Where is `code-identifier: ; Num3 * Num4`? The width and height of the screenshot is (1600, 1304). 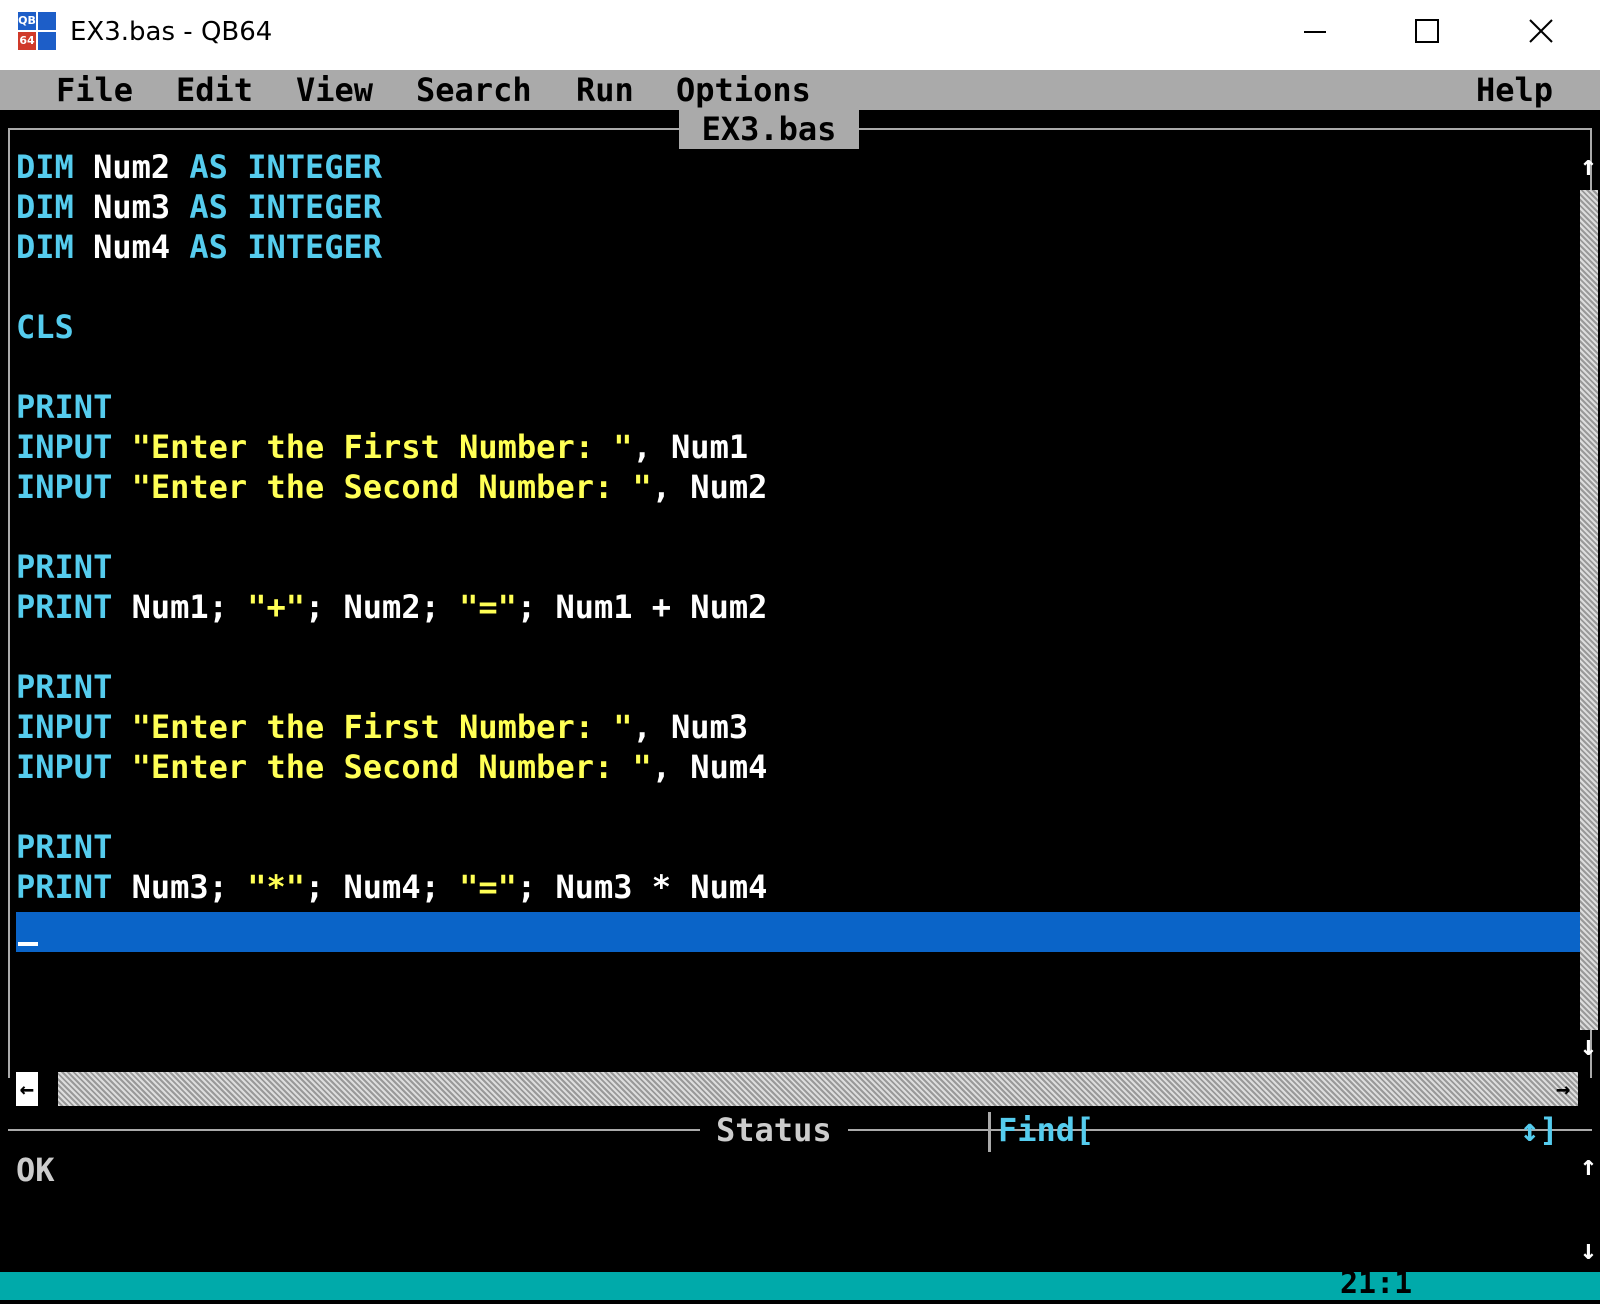 code-identifier: ; Num3 * Num4 is located at coordinates (642, 887).